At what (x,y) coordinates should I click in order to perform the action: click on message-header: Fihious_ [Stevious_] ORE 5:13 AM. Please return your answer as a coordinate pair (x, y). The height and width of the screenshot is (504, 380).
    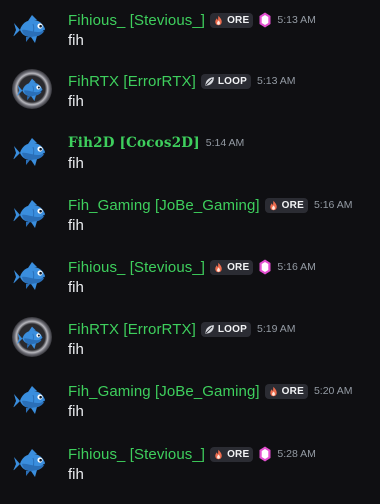
    Looking at the image, I should click on (192, 20).